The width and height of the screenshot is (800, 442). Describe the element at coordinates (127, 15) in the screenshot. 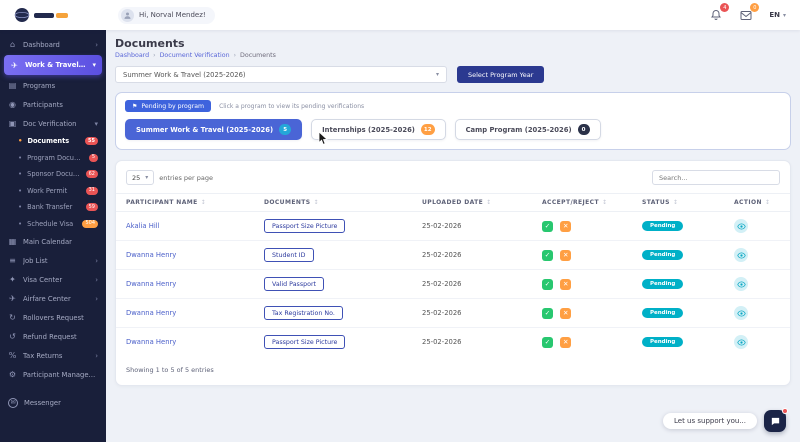

I see `person-icon` at that location.